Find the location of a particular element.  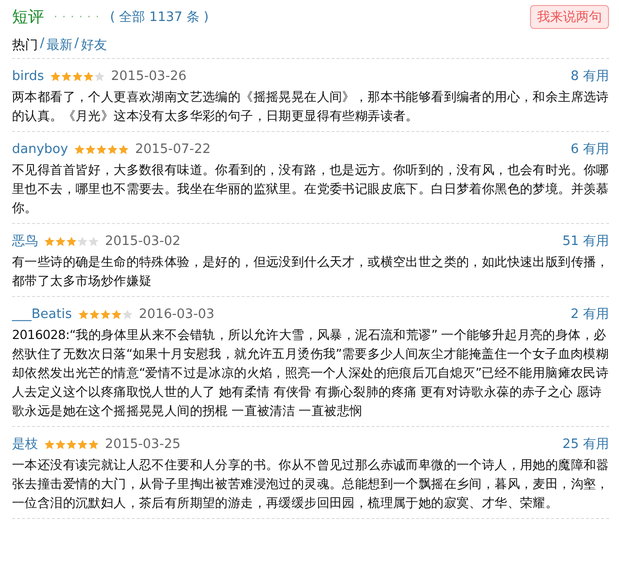

user-link: 恶鸟 is located at coordinates (25, 241).